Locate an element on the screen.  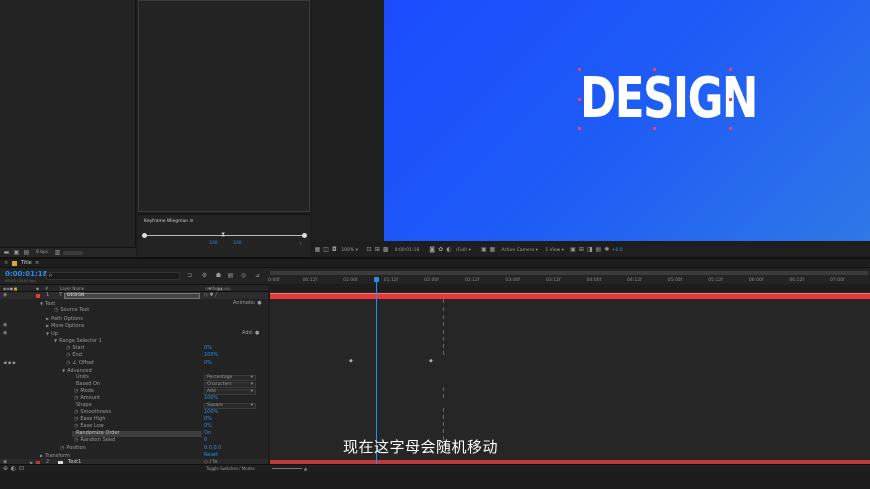
work-area-bar is located at coordinates (569, 273).